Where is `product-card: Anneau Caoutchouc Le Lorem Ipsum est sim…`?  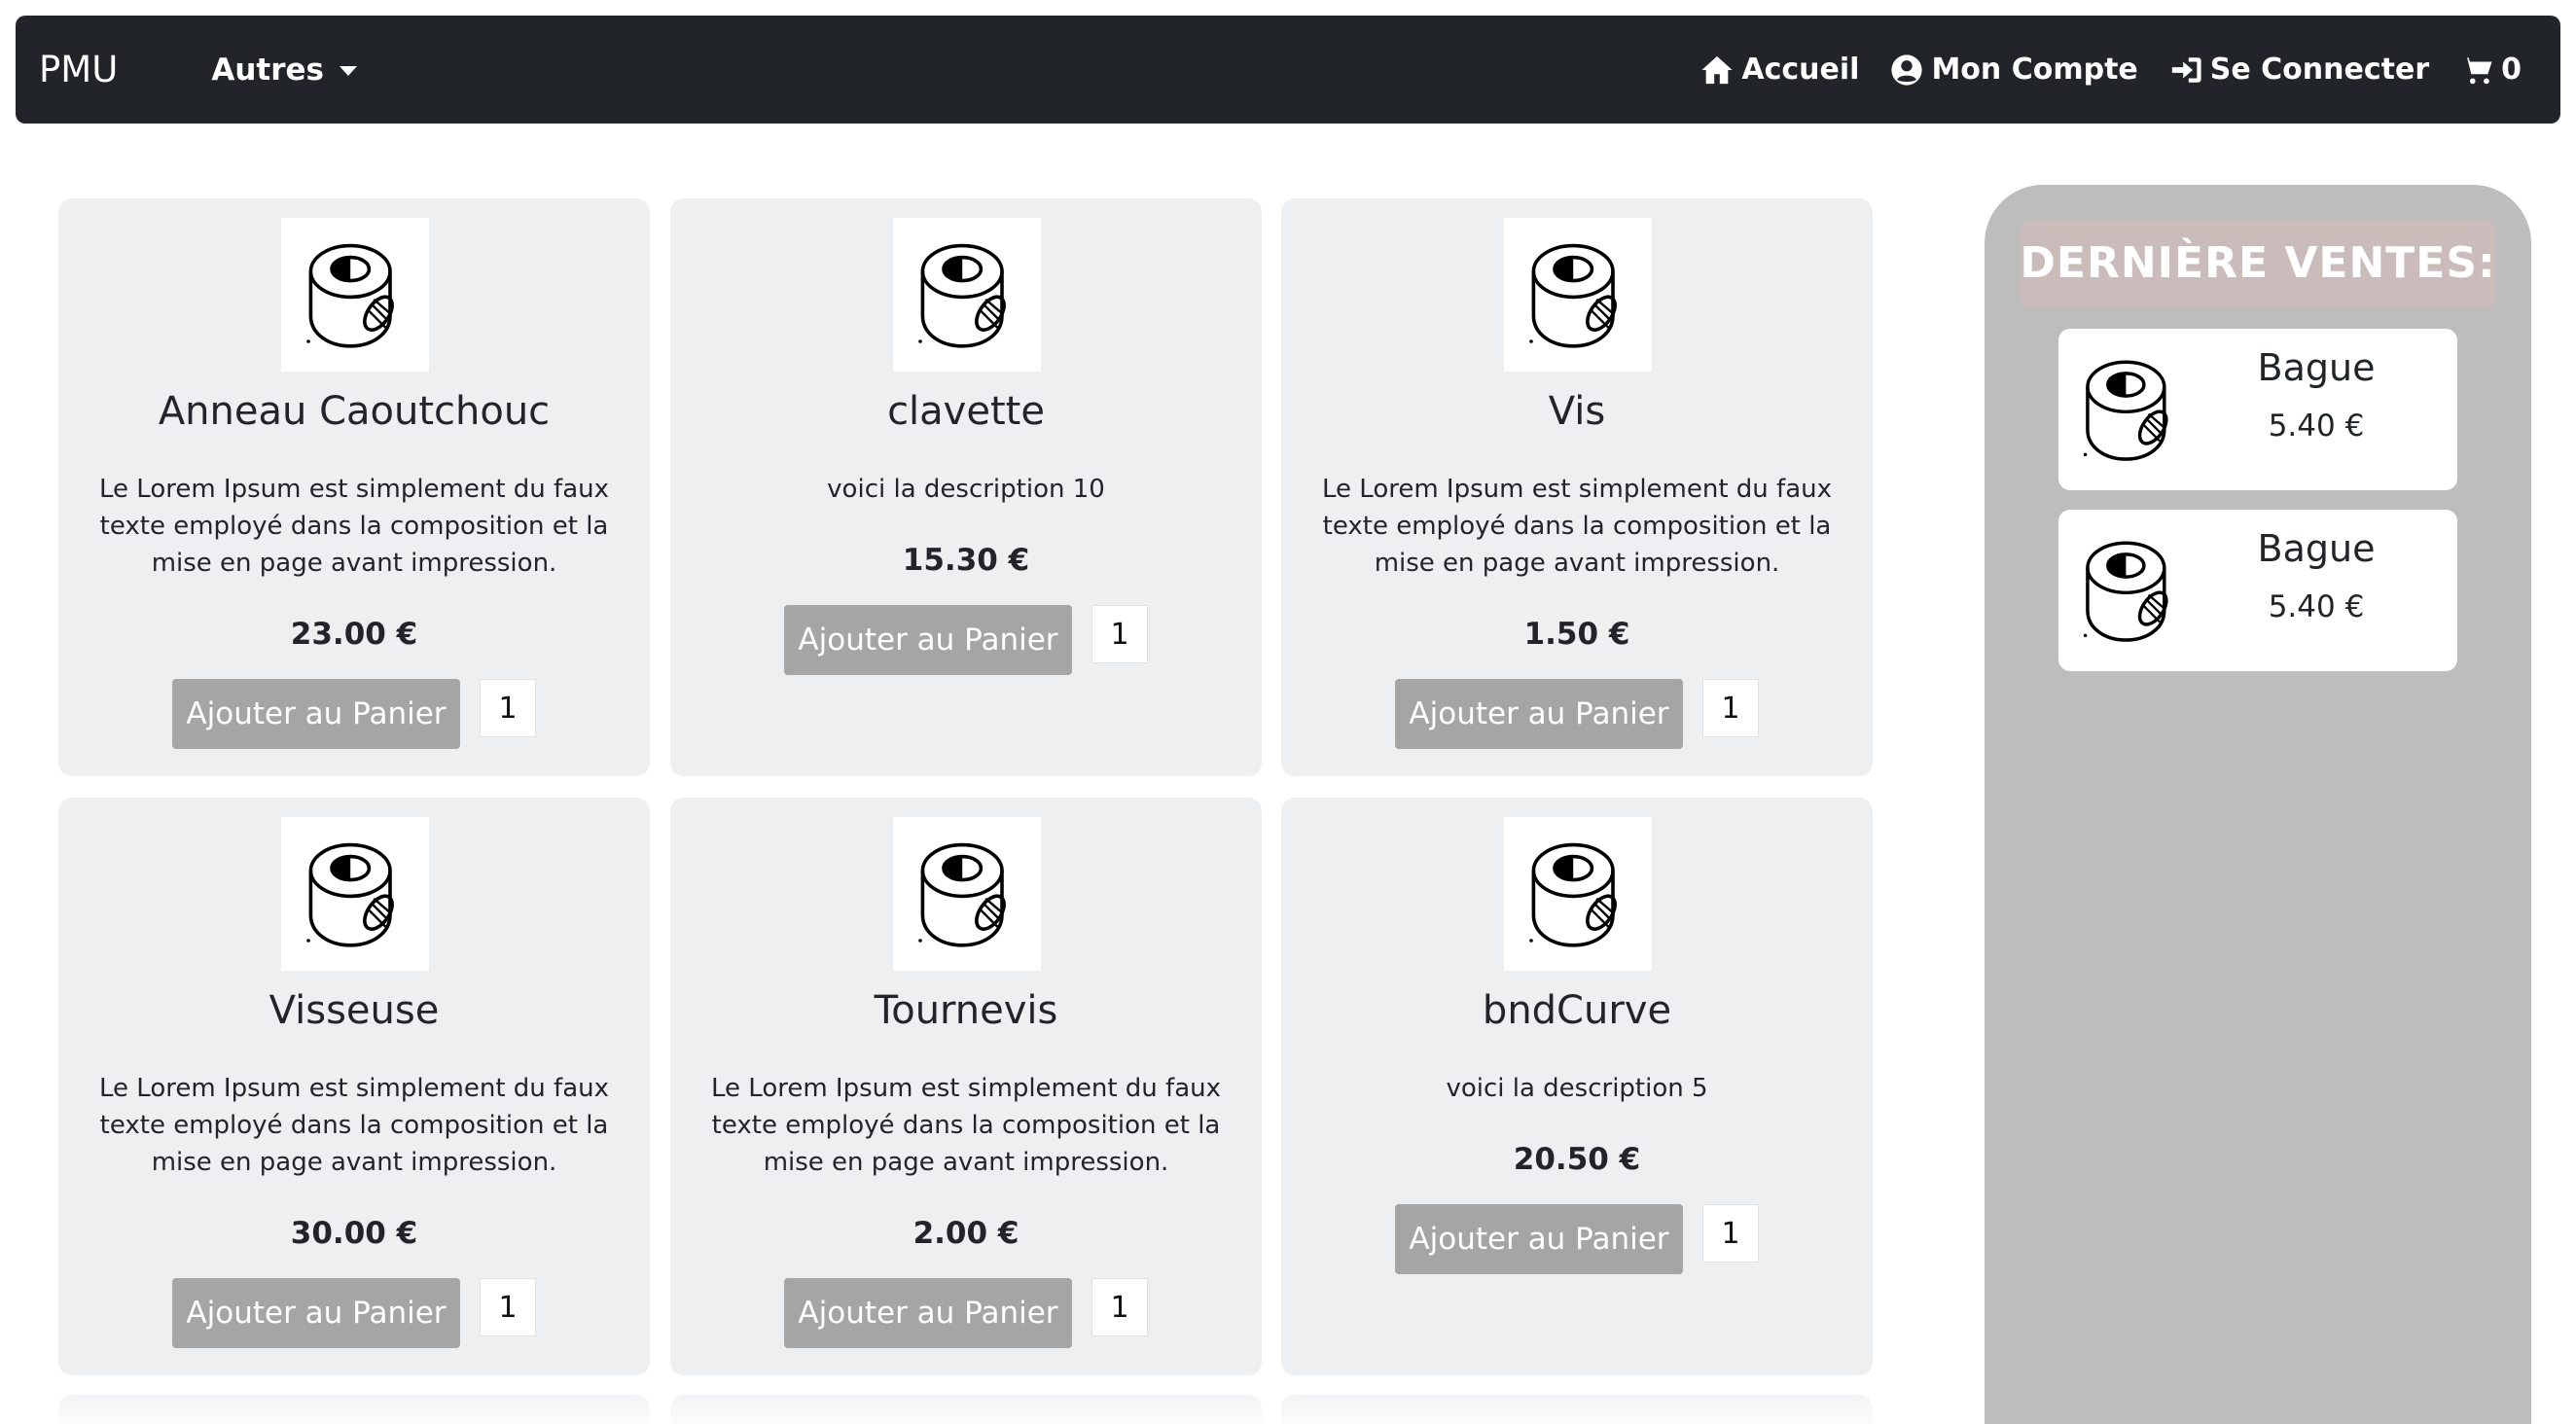
product-card: Anneau Caoutchouc Le Lorem Ipsum est sim… is located at coordinates (354, 487).